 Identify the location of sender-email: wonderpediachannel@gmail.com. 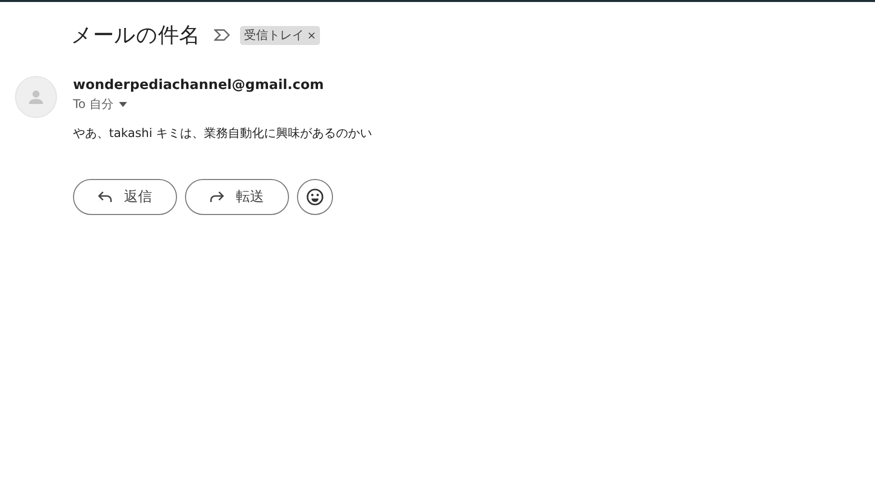
(199, 85).